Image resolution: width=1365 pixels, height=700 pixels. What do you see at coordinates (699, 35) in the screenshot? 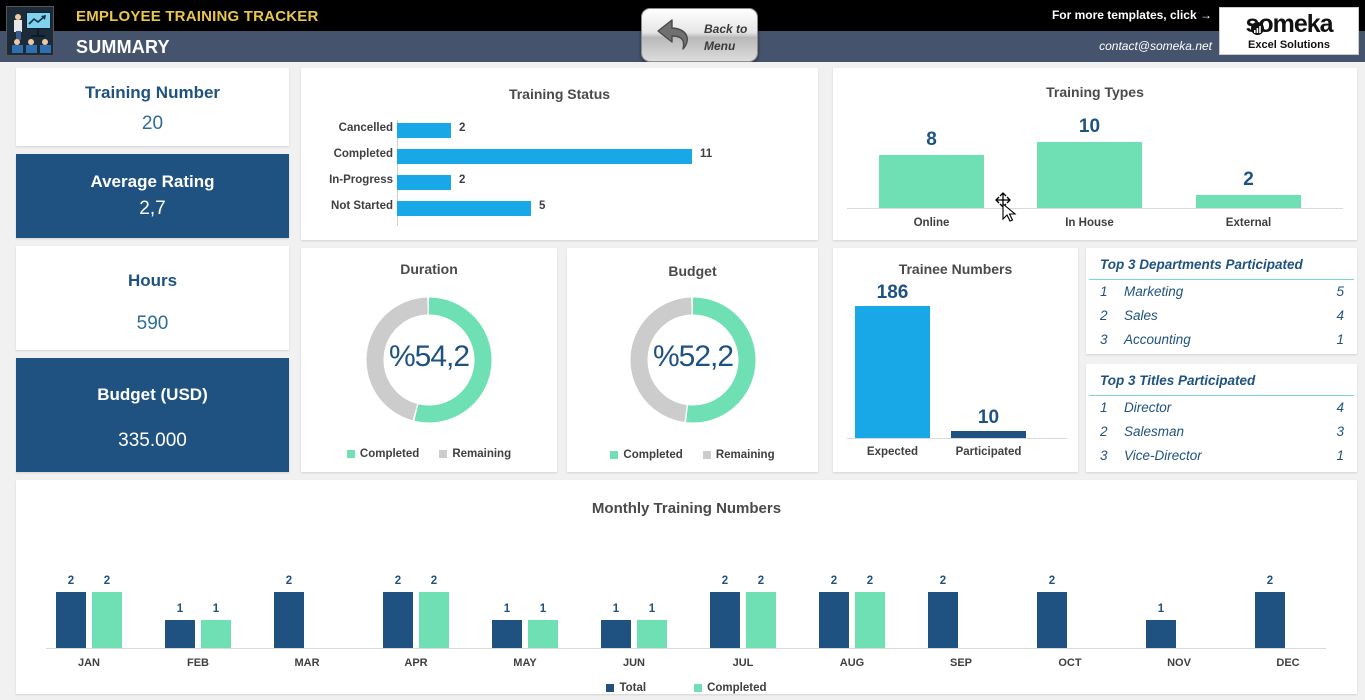
I see `back-to-menu-button: Back to Menu` at bounding box center [699, 35].